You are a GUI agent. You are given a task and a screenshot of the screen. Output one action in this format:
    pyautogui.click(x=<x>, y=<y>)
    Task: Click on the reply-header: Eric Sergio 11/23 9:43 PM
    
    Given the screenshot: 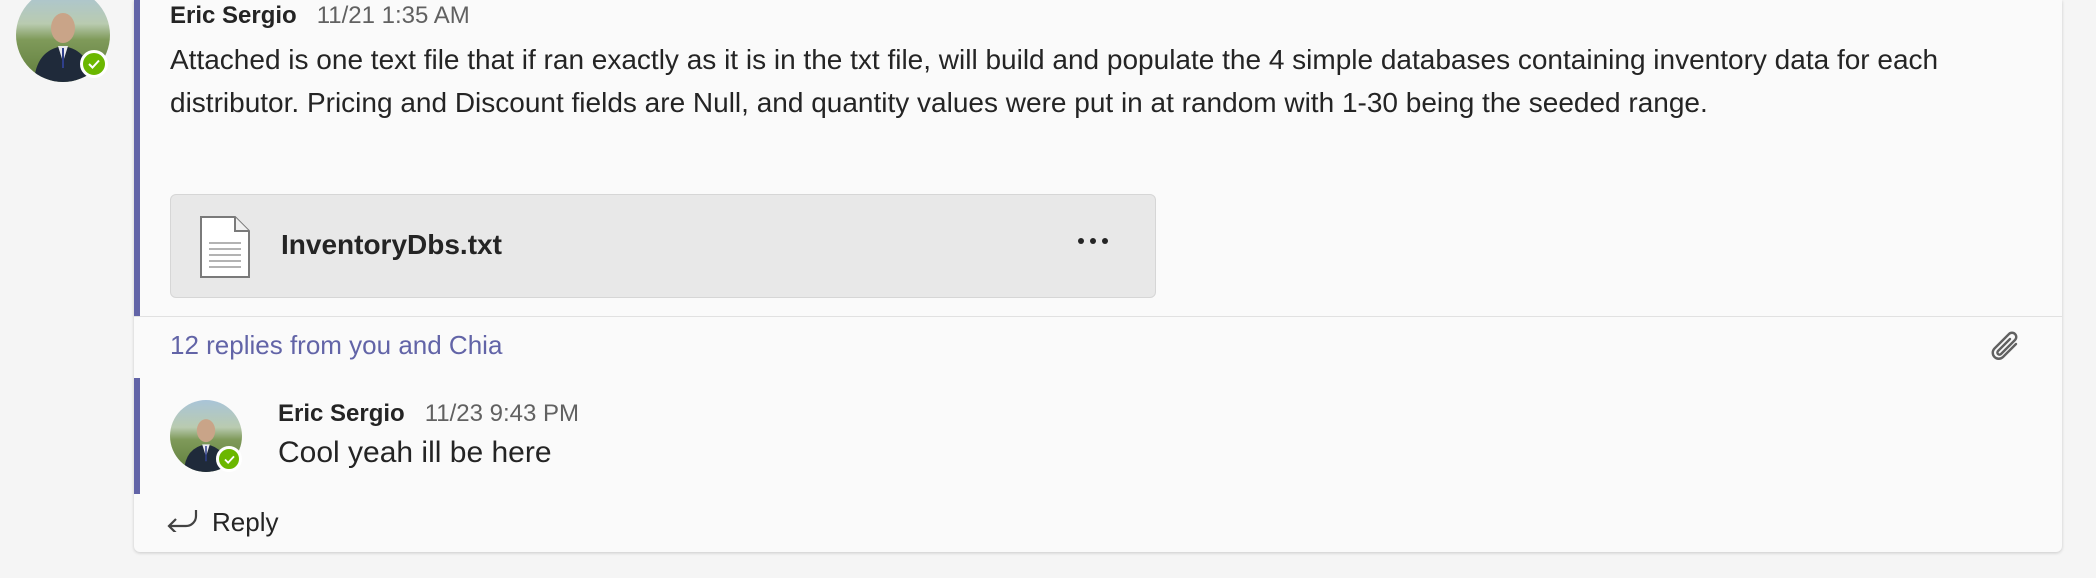 What is the action you would take?
    pyautogui.click(x=428, y=414)
    